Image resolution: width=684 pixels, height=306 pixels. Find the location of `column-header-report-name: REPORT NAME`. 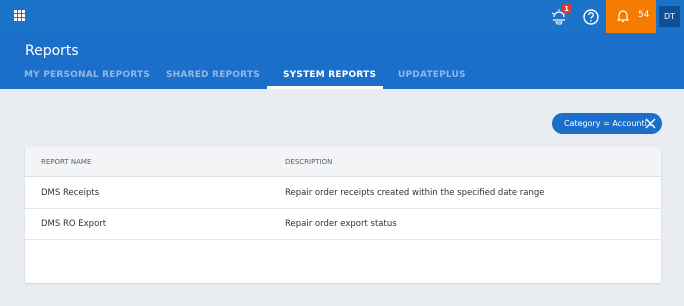

column-header-report-name: REPORT NAME is located at coordinates (66, 162).